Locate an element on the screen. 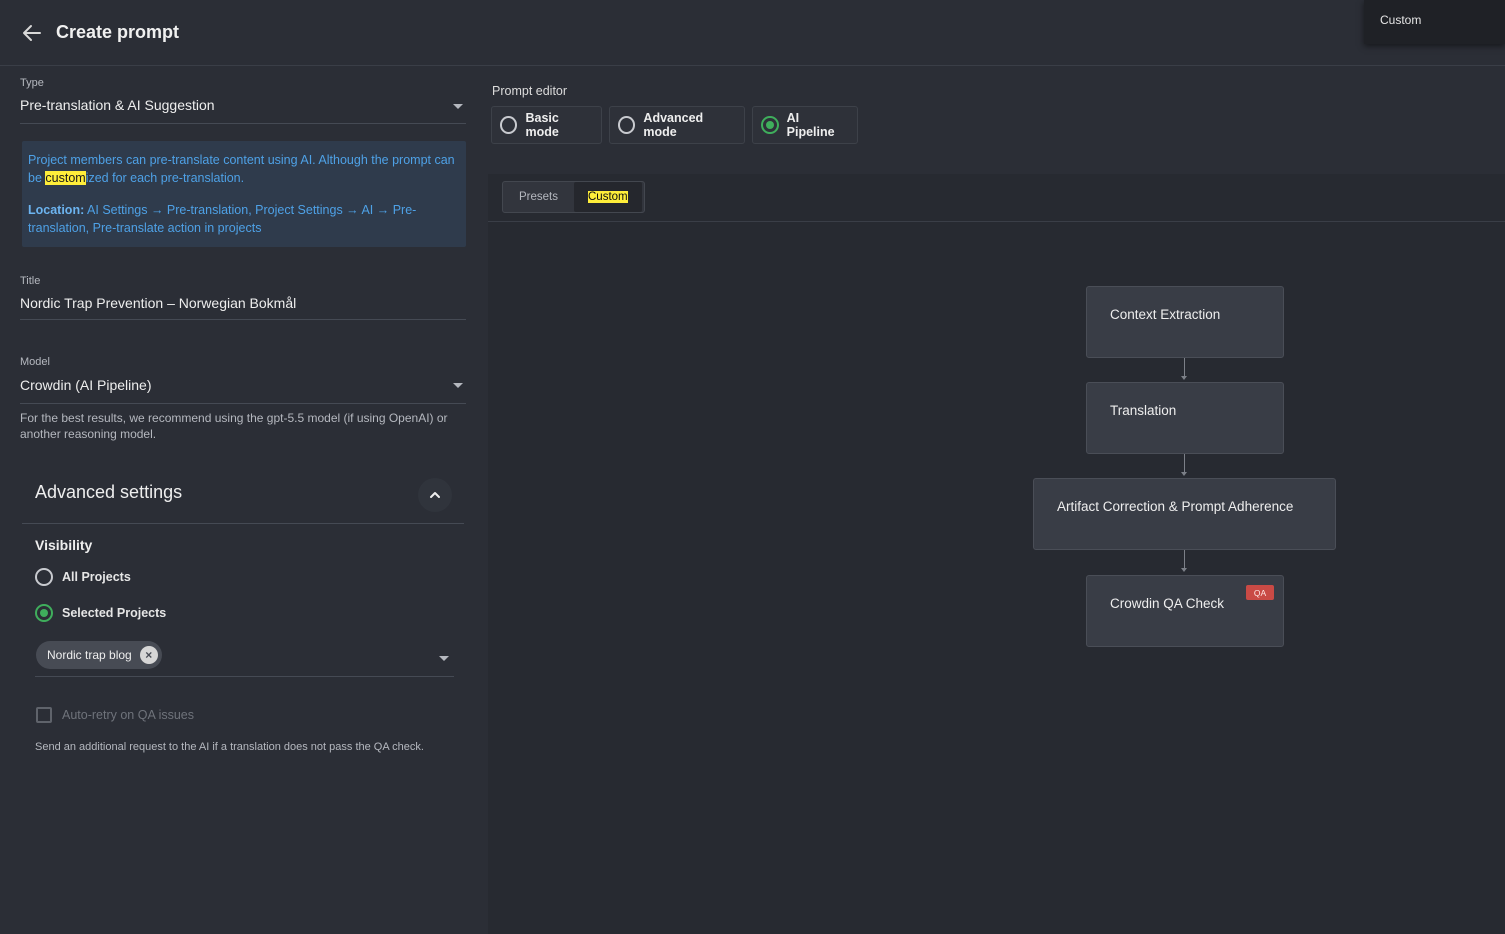  pipeline-node-translation: Translation is located at coordinates (1185, 418).